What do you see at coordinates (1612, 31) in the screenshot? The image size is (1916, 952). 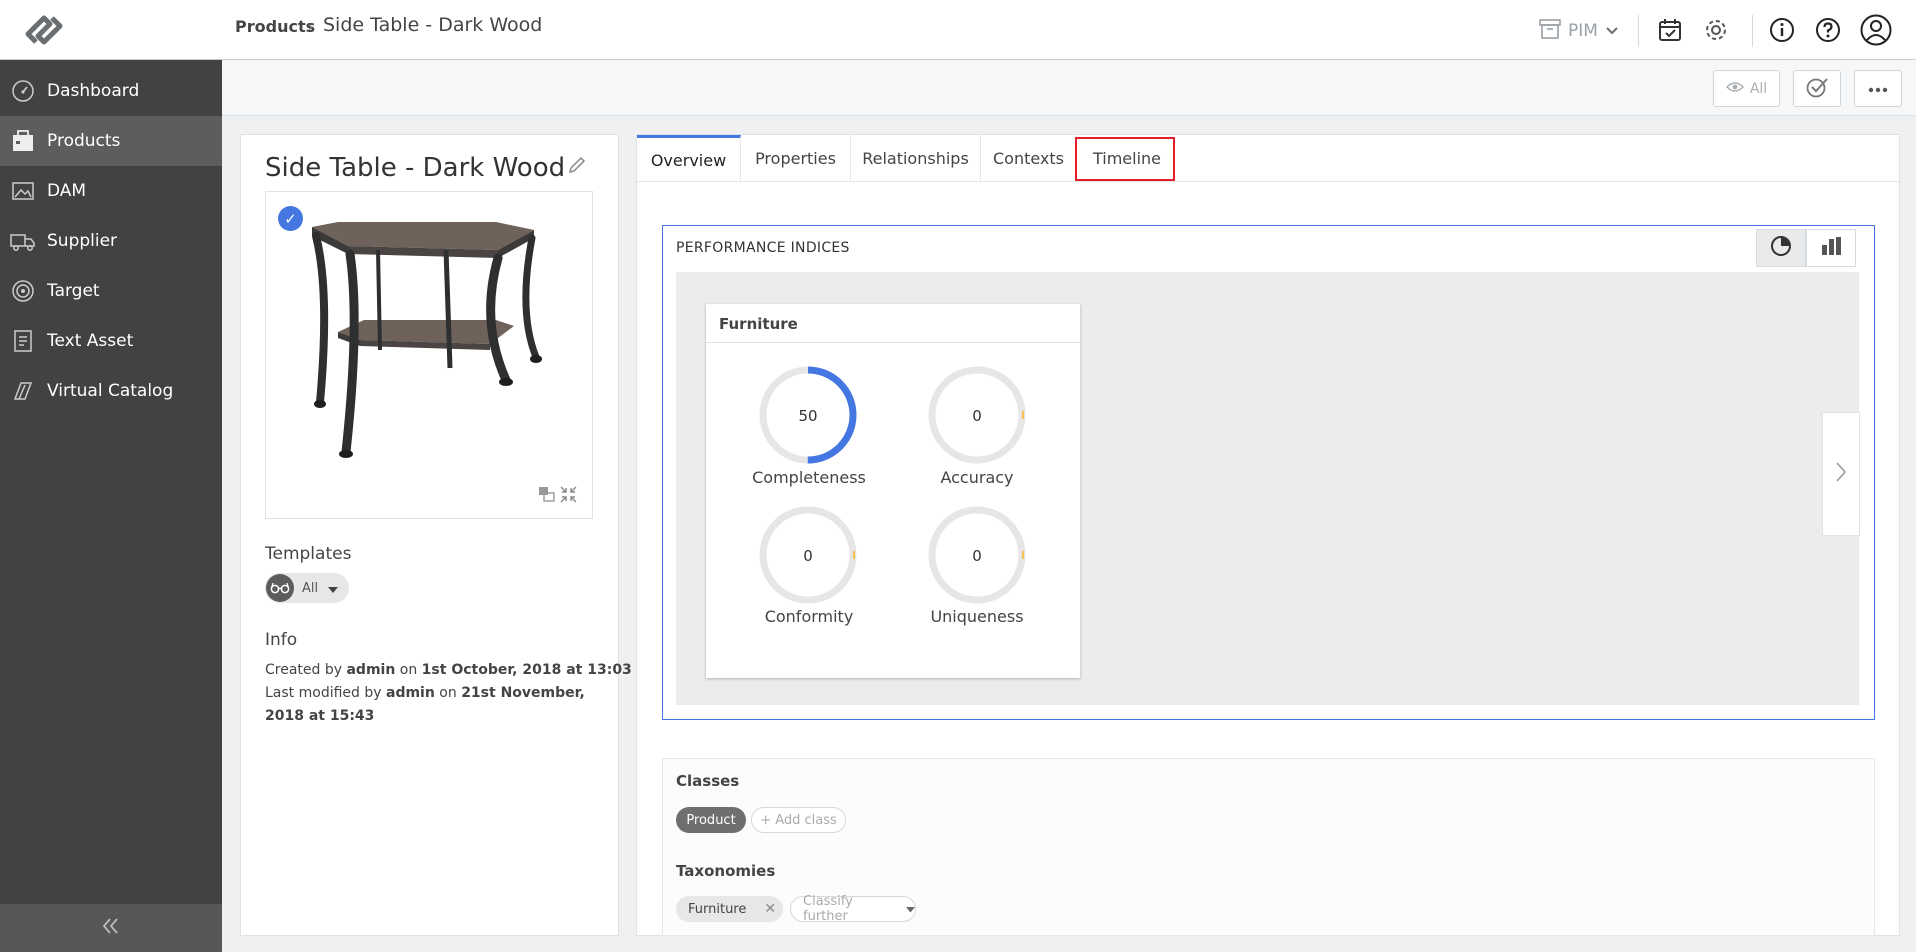 I see `chevron-down-icon` at bounding box center [1612, 31].